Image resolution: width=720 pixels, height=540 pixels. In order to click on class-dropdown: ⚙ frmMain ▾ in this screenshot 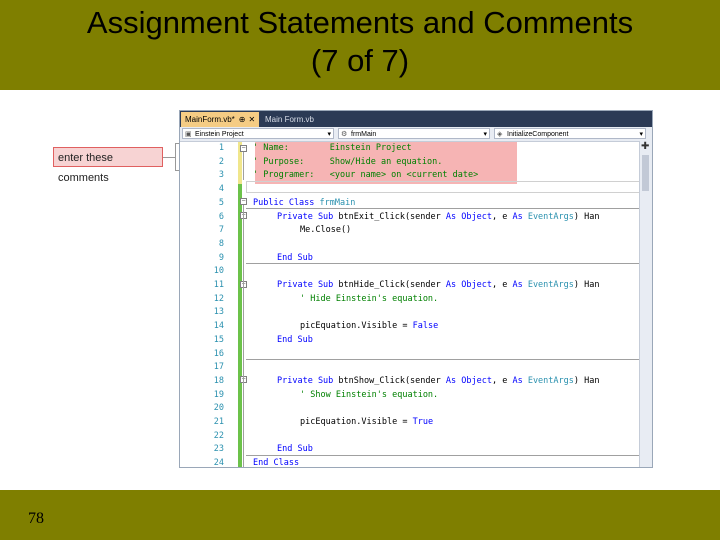, I will do `click(414, 133)`.